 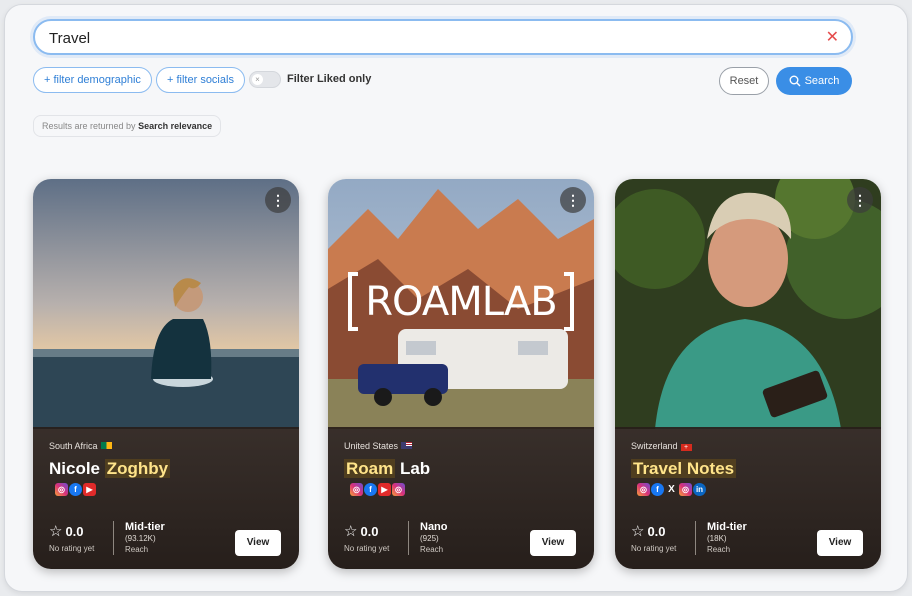 I want to click on country-label: Switzerland +, so click(x=661, y=446).